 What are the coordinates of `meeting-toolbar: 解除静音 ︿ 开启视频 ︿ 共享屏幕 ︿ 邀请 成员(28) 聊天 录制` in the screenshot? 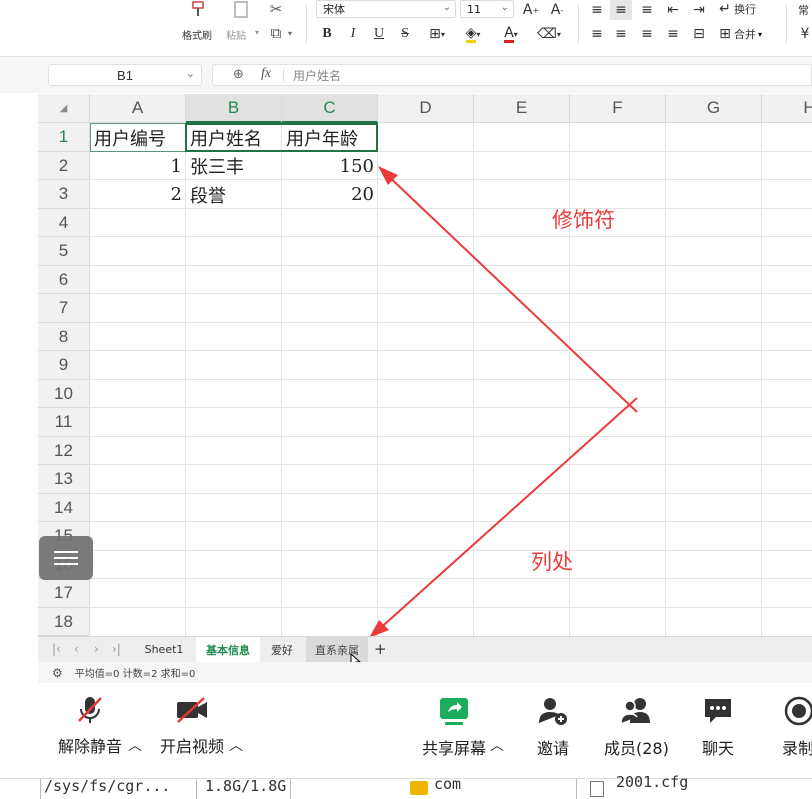 It's located at (406, 730).